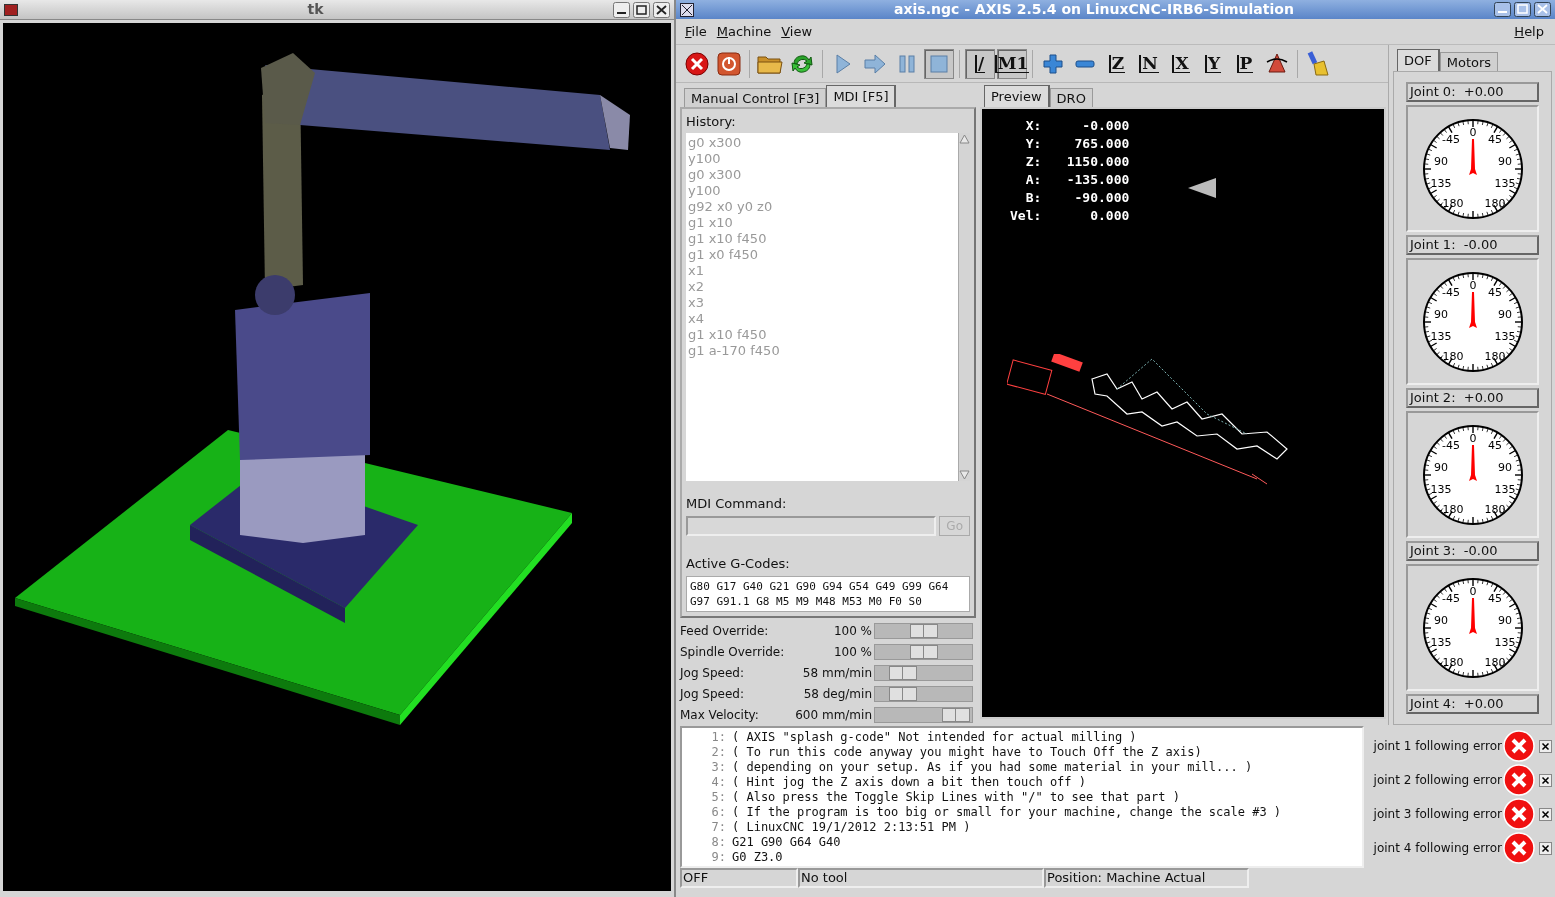  What do you see at coordinates (696, 31) in the screenshot?
I see `menu-item: File` at bounding box center [696, 31].